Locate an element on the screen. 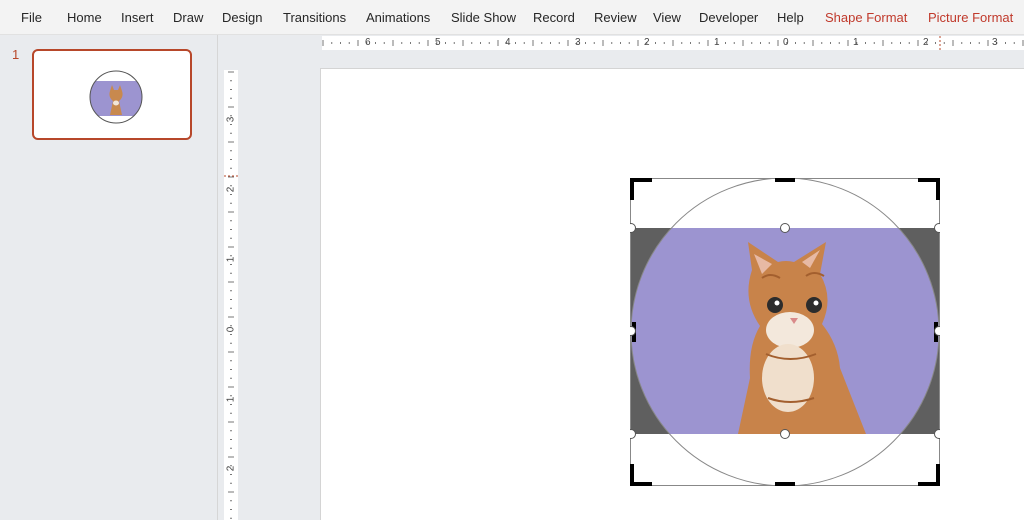 The width and height of the screenshot is (1024, 520). tab-help: Help is located at coordinates (790, 17).